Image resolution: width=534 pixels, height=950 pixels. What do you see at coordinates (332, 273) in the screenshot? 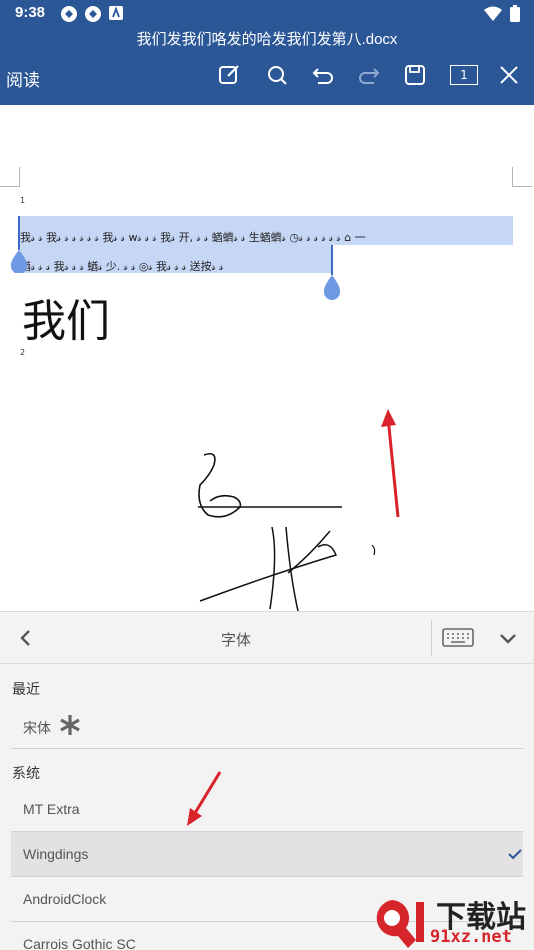
I see `selection-end-handle` at bounding box center [332, 273].